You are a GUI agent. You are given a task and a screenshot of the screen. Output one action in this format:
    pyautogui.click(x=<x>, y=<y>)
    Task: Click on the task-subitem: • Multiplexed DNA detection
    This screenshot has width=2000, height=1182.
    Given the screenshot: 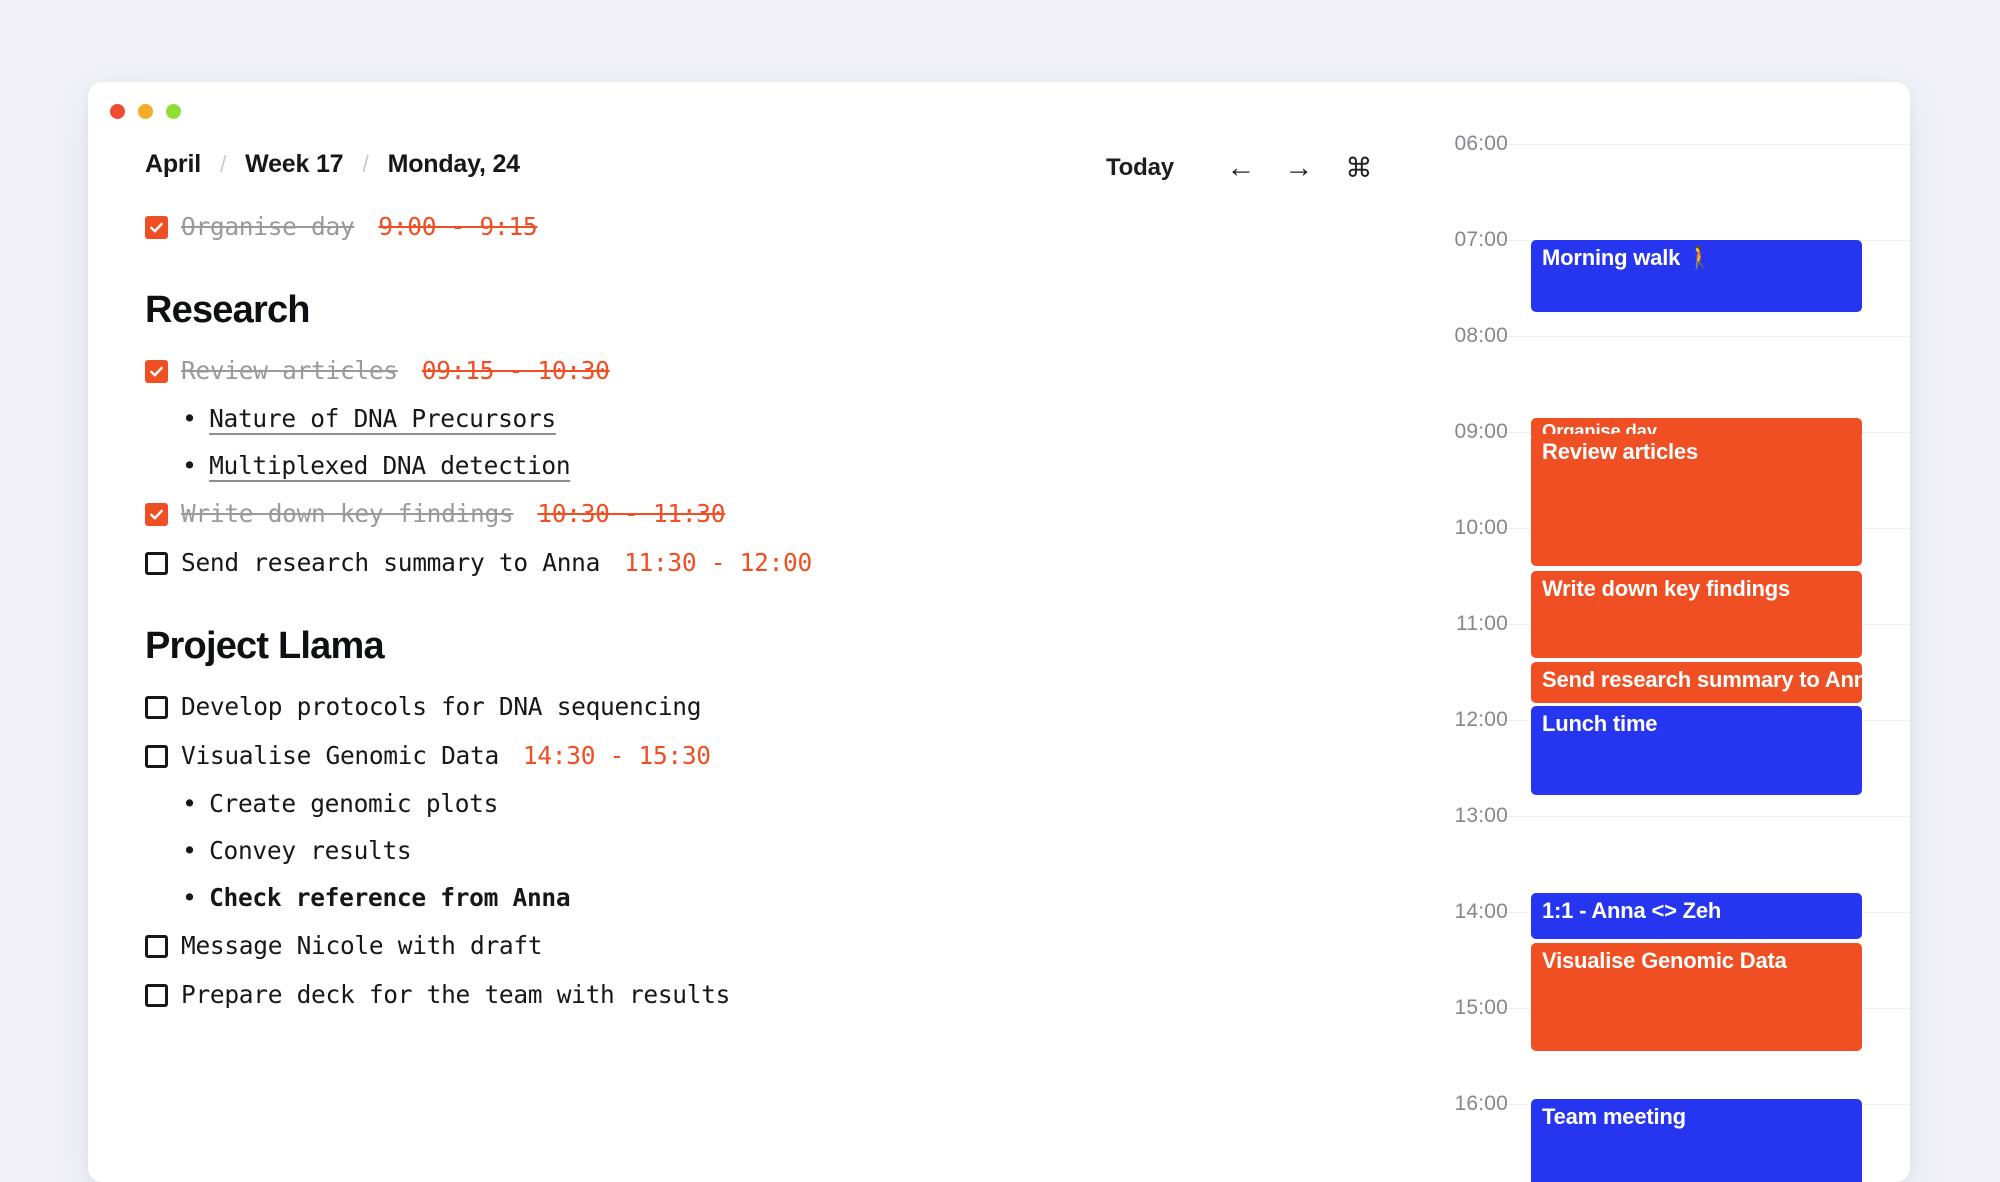 What is the action you would take?
    pyautogui.click(x=738, y=465)
    